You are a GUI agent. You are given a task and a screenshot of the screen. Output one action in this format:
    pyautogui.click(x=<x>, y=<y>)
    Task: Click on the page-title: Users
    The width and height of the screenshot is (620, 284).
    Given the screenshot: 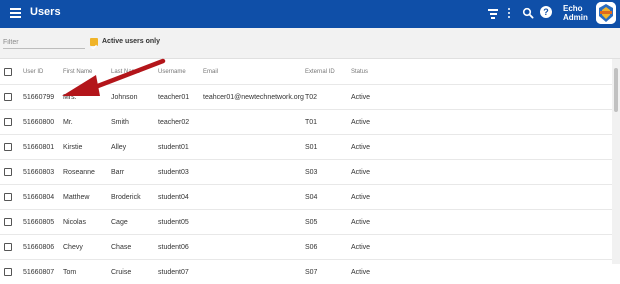 What is the action you would take?
    pyautogui.click(x=45, y=12)
    